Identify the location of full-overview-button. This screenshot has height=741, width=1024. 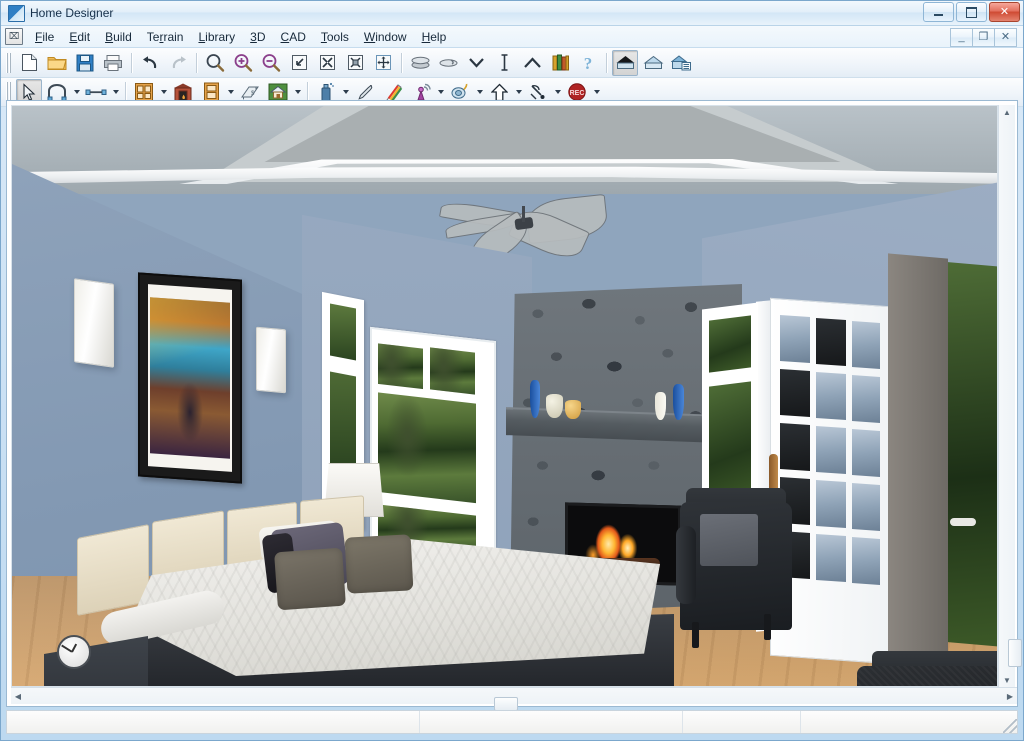
(653, 63).